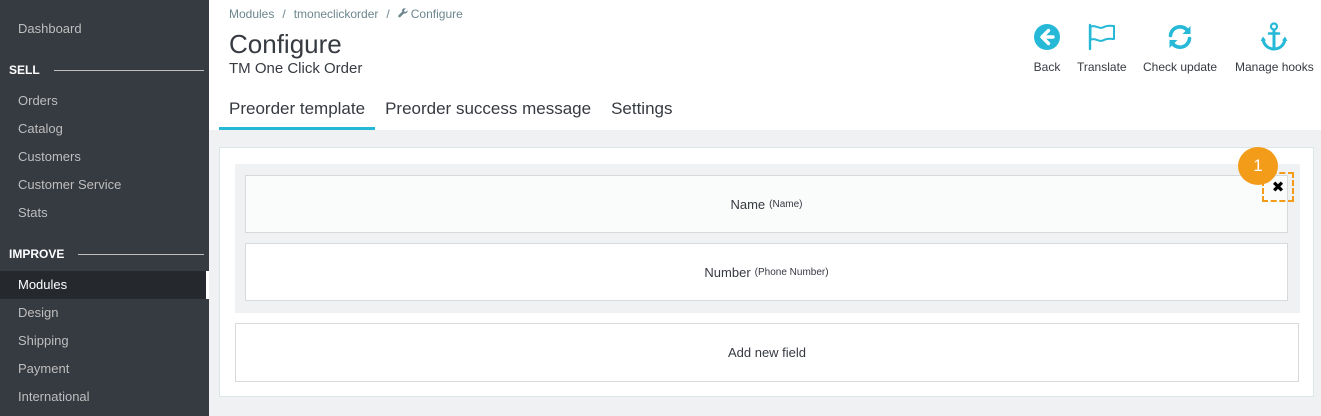  I want to click on anchor-icon, so click(1274, 37).